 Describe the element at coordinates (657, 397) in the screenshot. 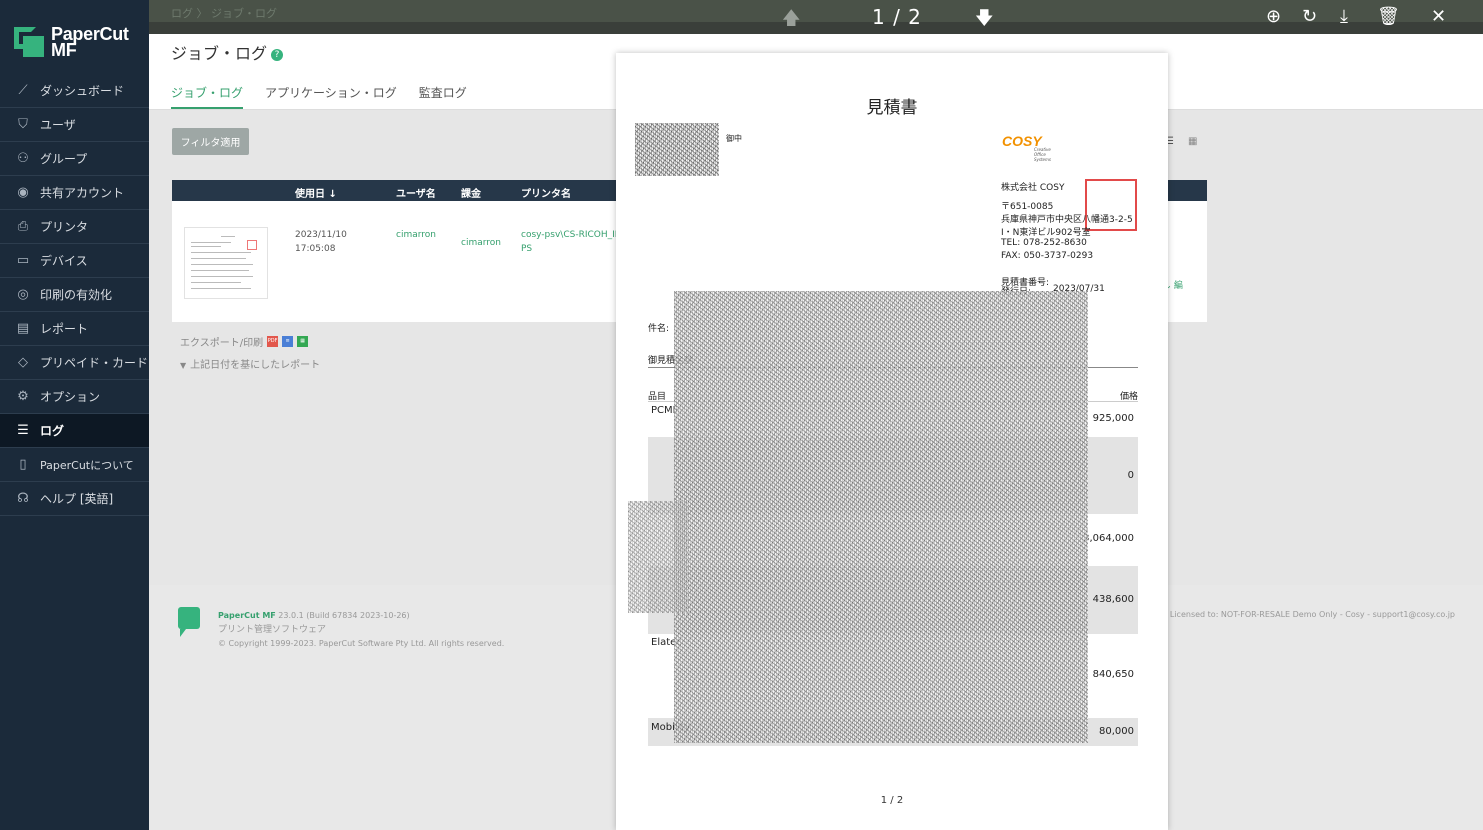

I see `col-item-header: 品目` at that location.